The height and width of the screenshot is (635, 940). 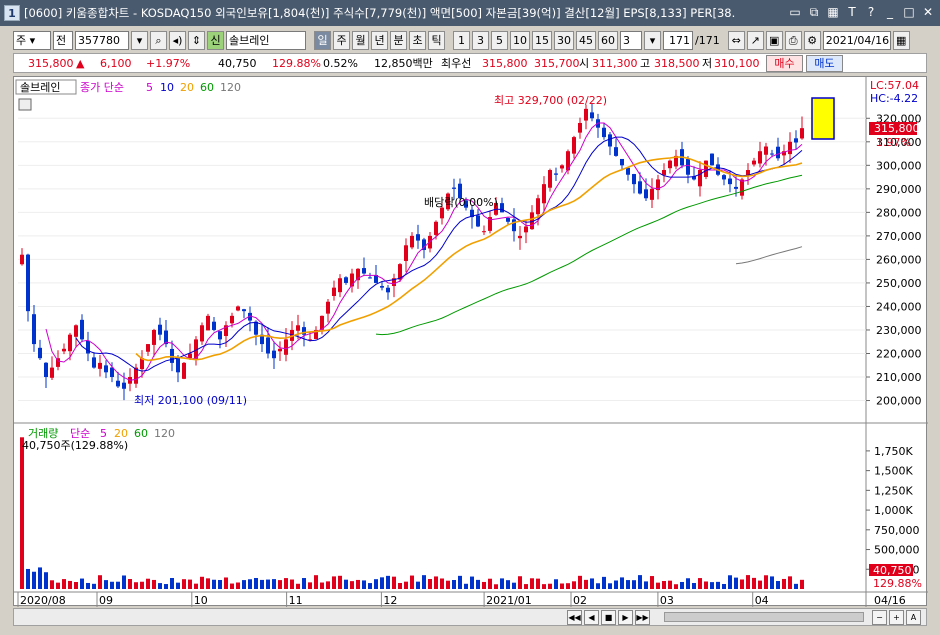 I want to click on price-tick-label: 270,000, so click(x=899, y=236).